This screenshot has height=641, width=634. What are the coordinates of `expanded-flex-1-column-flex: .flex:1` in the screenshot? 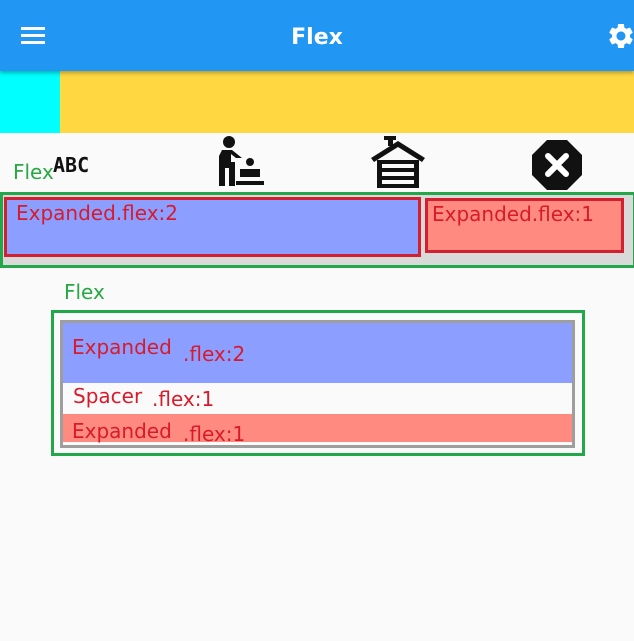 It's located at (214, 434).